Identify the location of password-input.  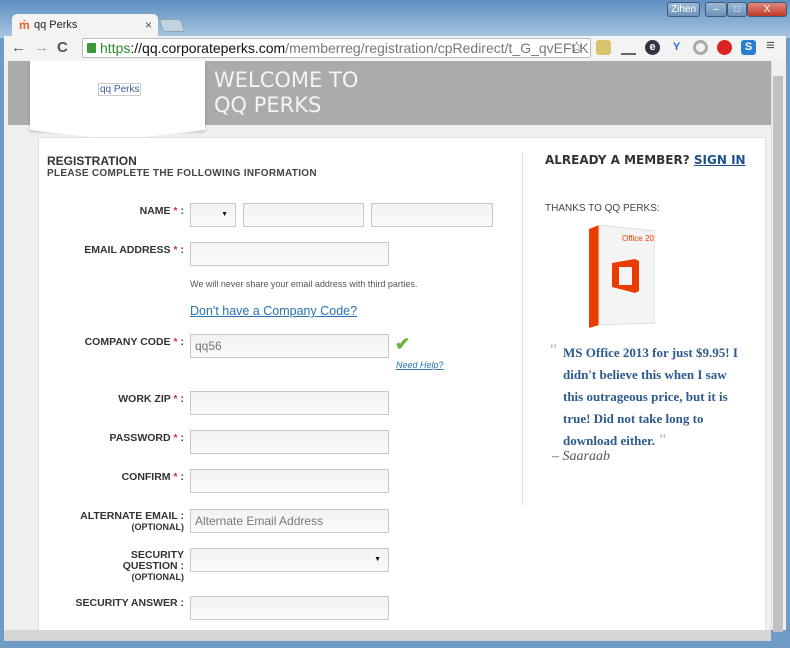
(289, 442).